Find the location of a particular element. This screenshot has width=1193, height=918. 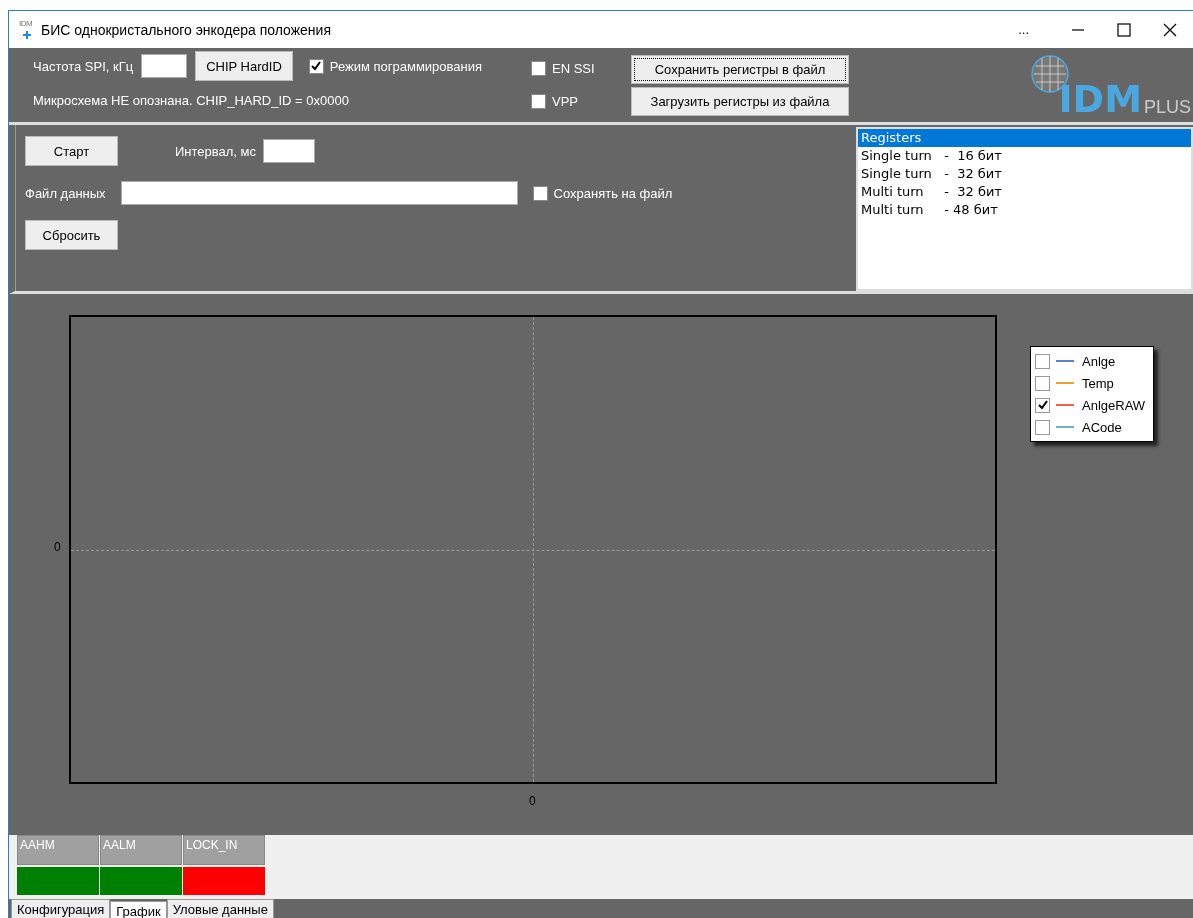

maximize-icon is located at coordinates (1124, 29).